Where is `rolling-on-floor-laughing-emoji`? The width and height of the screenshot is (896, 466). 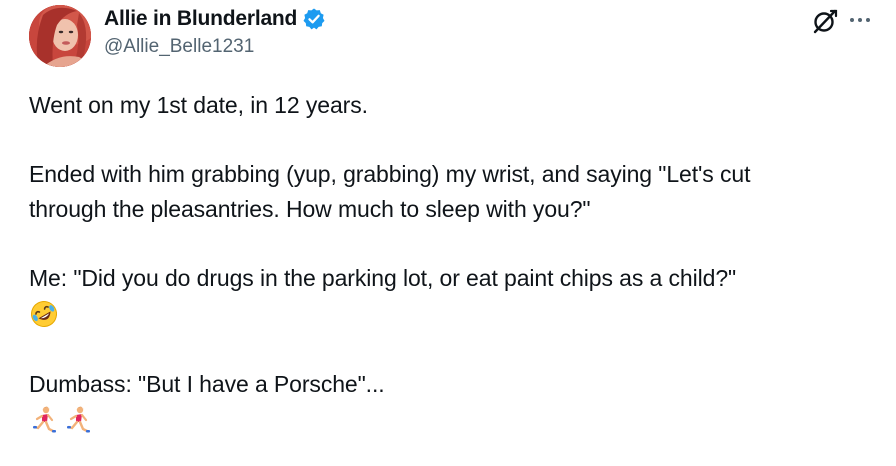
rolling-on-floor-laughing-emoji is located at coordinates (44, 314).